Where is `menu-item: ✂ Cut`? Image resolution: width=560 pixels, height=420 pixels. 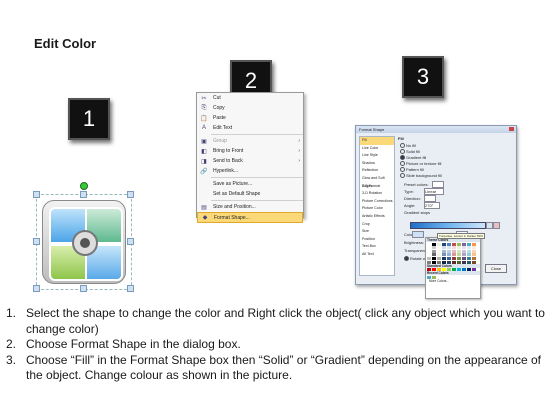
menu-item: ✂ Cut is located at coordinates (250, 98).